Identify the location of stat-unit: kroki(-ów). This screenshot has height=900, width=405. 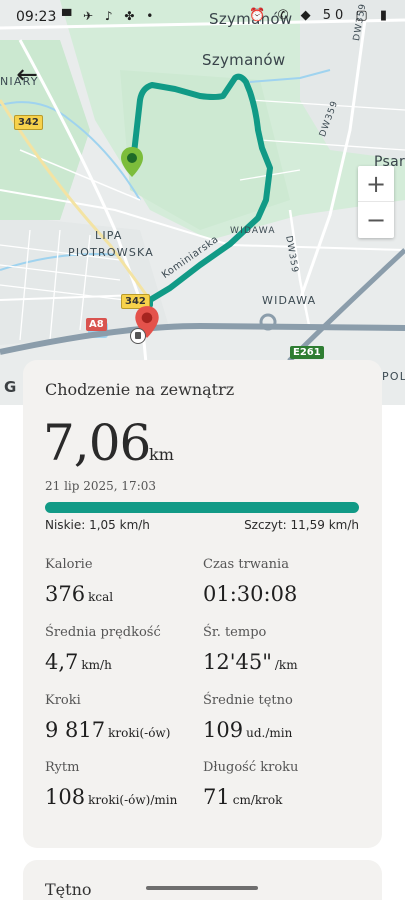
(139, 733).